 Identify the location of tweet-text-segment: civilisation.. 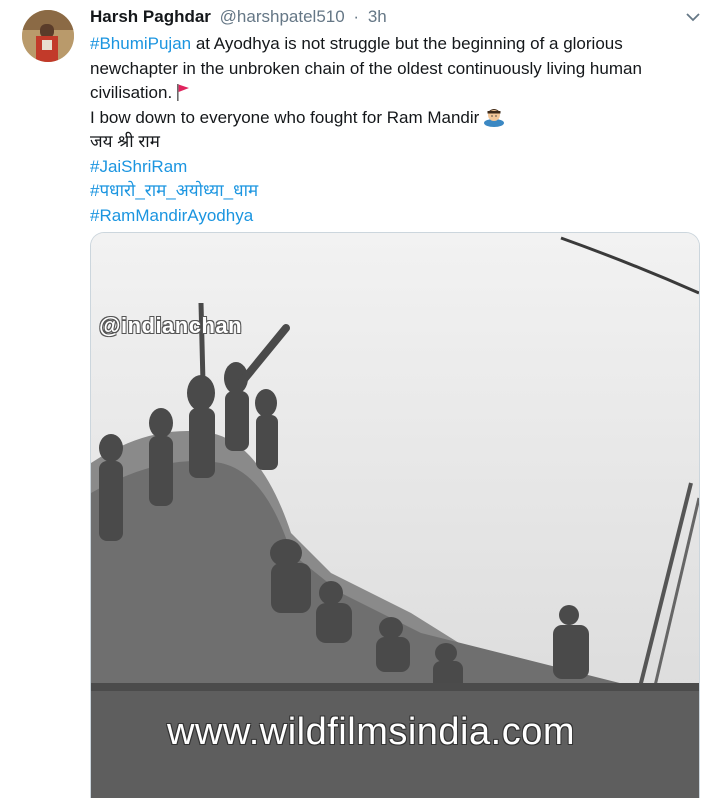
(131, 92).